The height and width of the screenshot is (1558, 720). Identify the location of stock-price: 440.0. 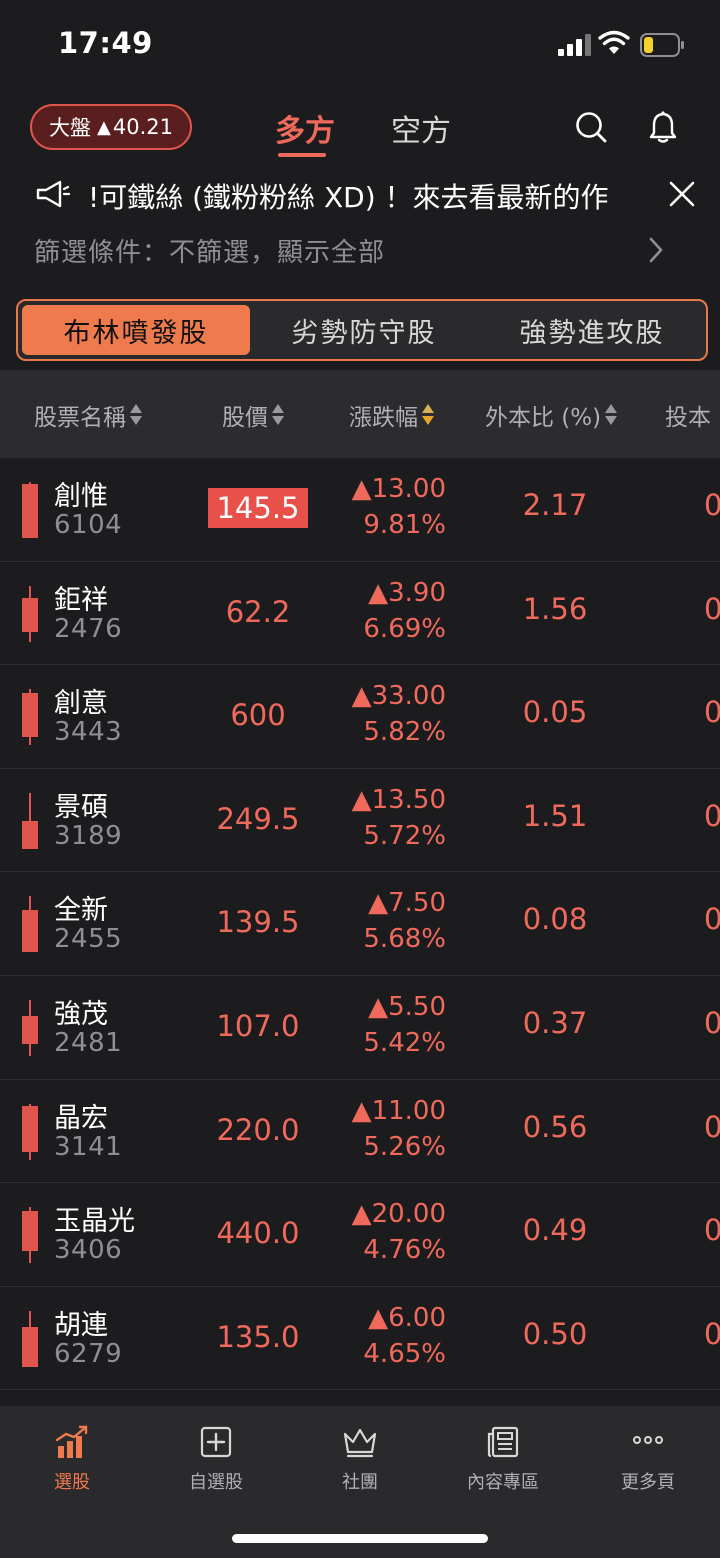
(258, 1233).